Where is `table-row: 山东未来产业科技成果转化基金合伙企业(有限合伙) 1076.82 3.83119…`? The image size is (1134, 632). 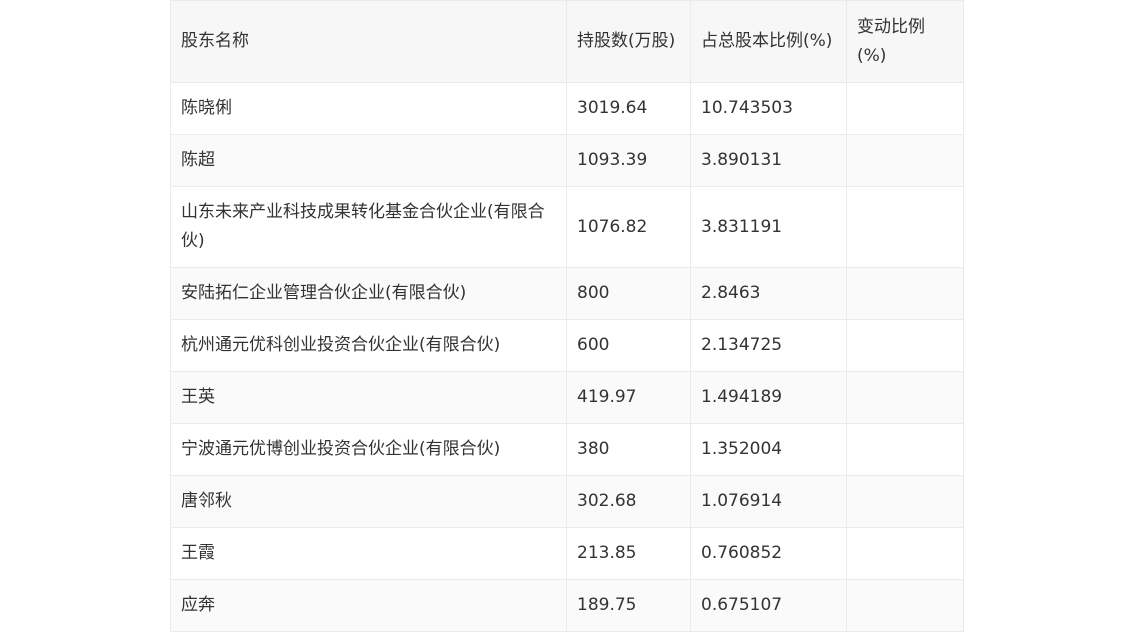 table-row: 山东未来产业科技成果转化基金合伙企业(有限合伙) 1076.82 3.83119… is located at coordinates (567, 227).